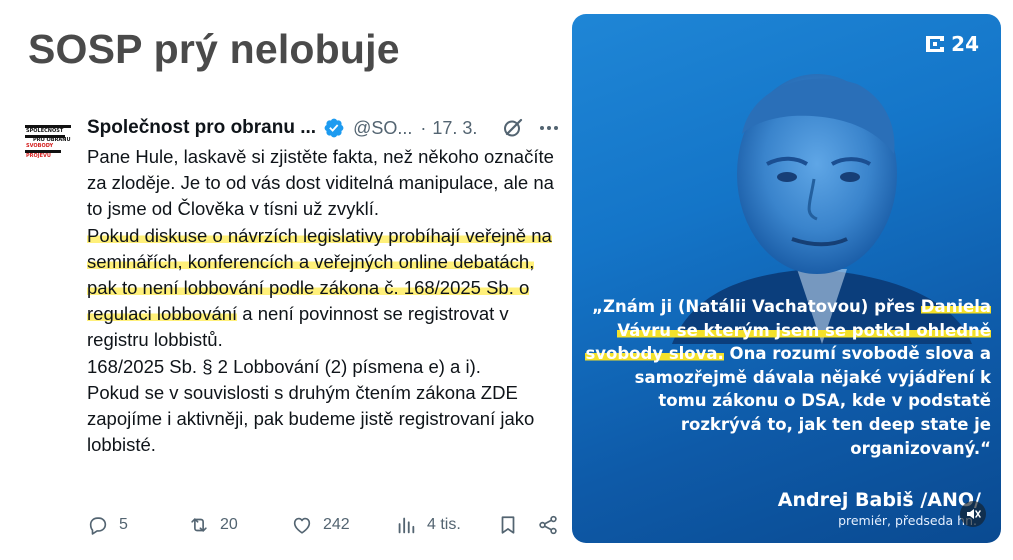 The image size is (1013, 560). What do you see at coordinates (334, 128) in the screenshot?
I see `verified-badge-icon` at bounding box center [334, 128].